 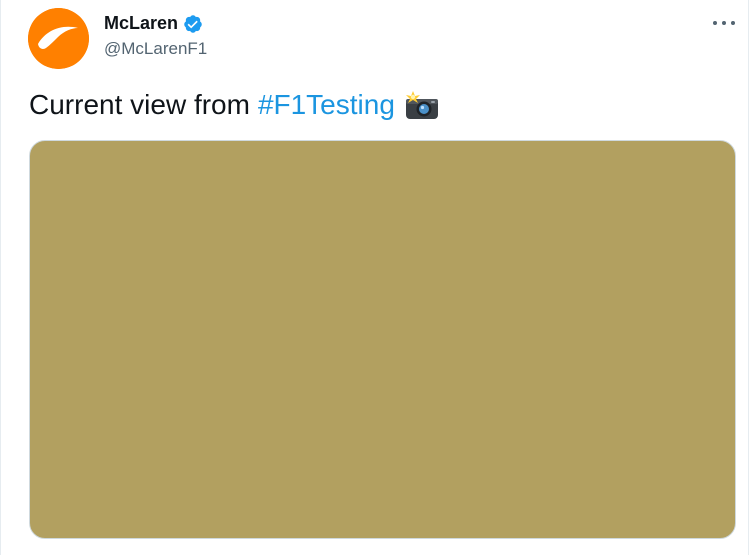 I want to click on camera-with-flash-icon, so click(x=422, y=106).